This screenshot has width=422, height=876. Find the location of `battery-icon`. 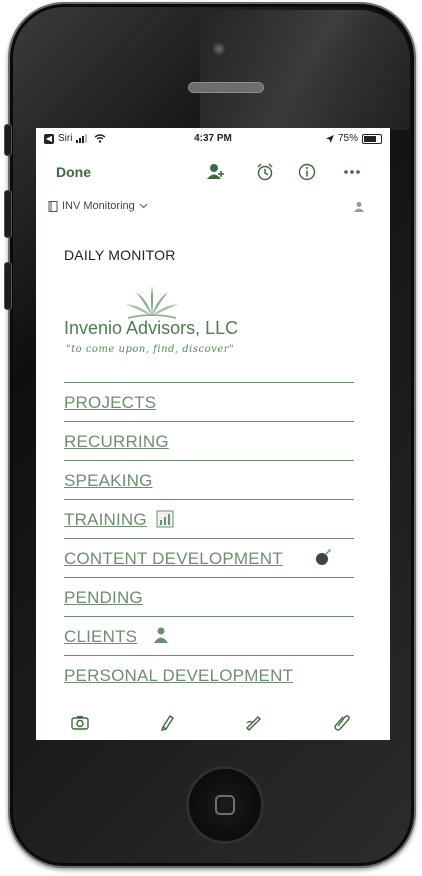

battery-icon is located at coordinates (372, 138).